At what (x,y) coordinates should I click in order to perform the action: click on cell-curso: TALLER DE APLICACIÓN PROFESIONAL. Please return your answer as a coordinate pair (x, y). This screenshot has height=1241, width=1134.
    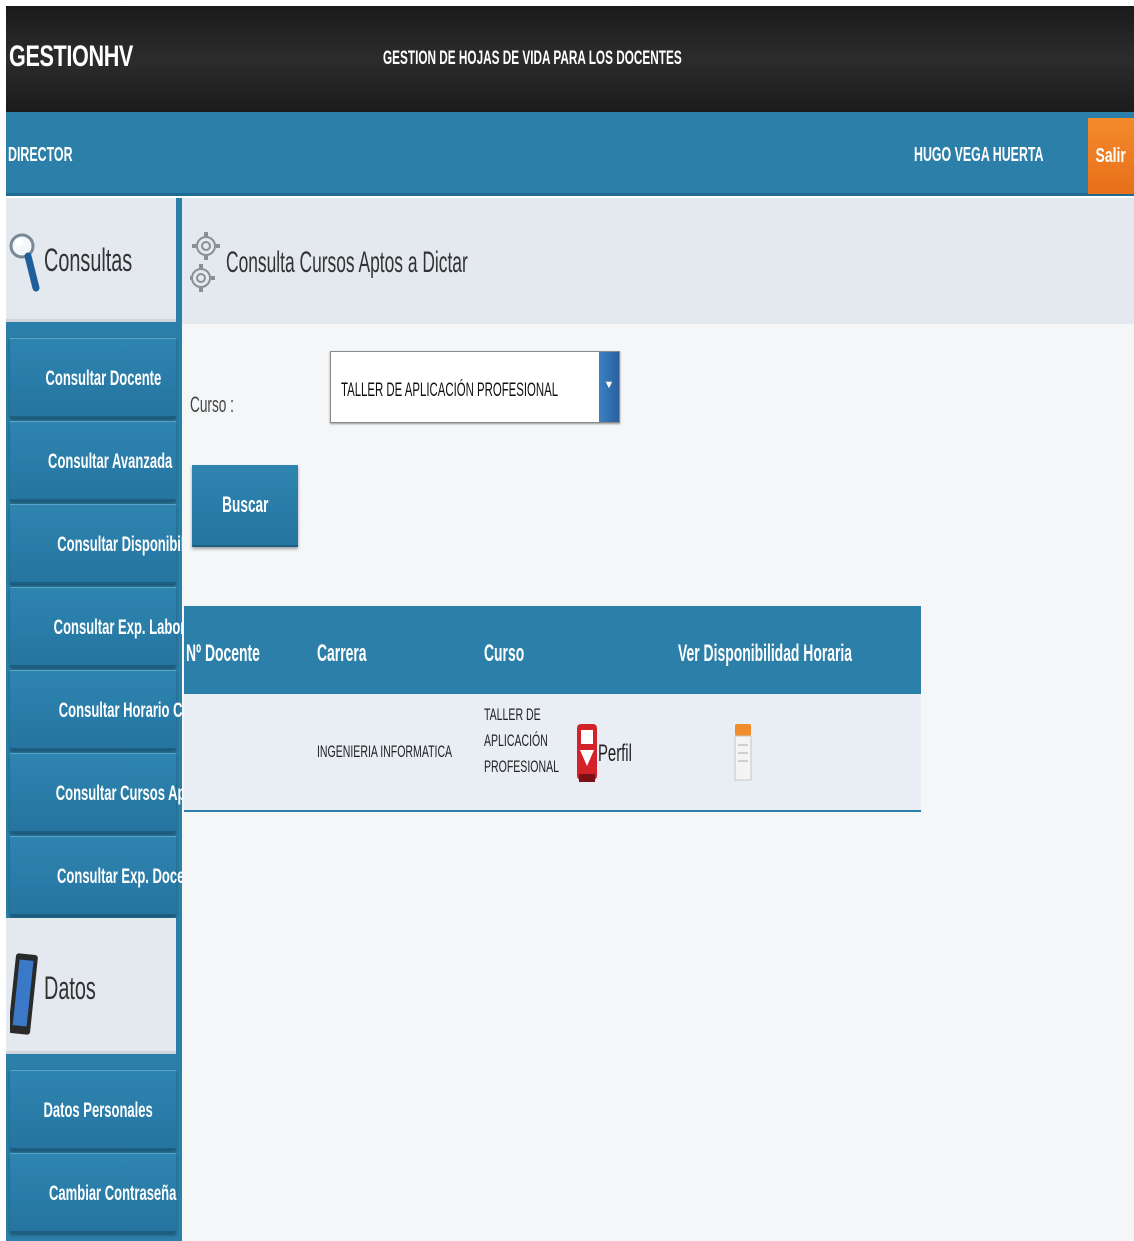
    Looking at the image, I should click on (521, 741).